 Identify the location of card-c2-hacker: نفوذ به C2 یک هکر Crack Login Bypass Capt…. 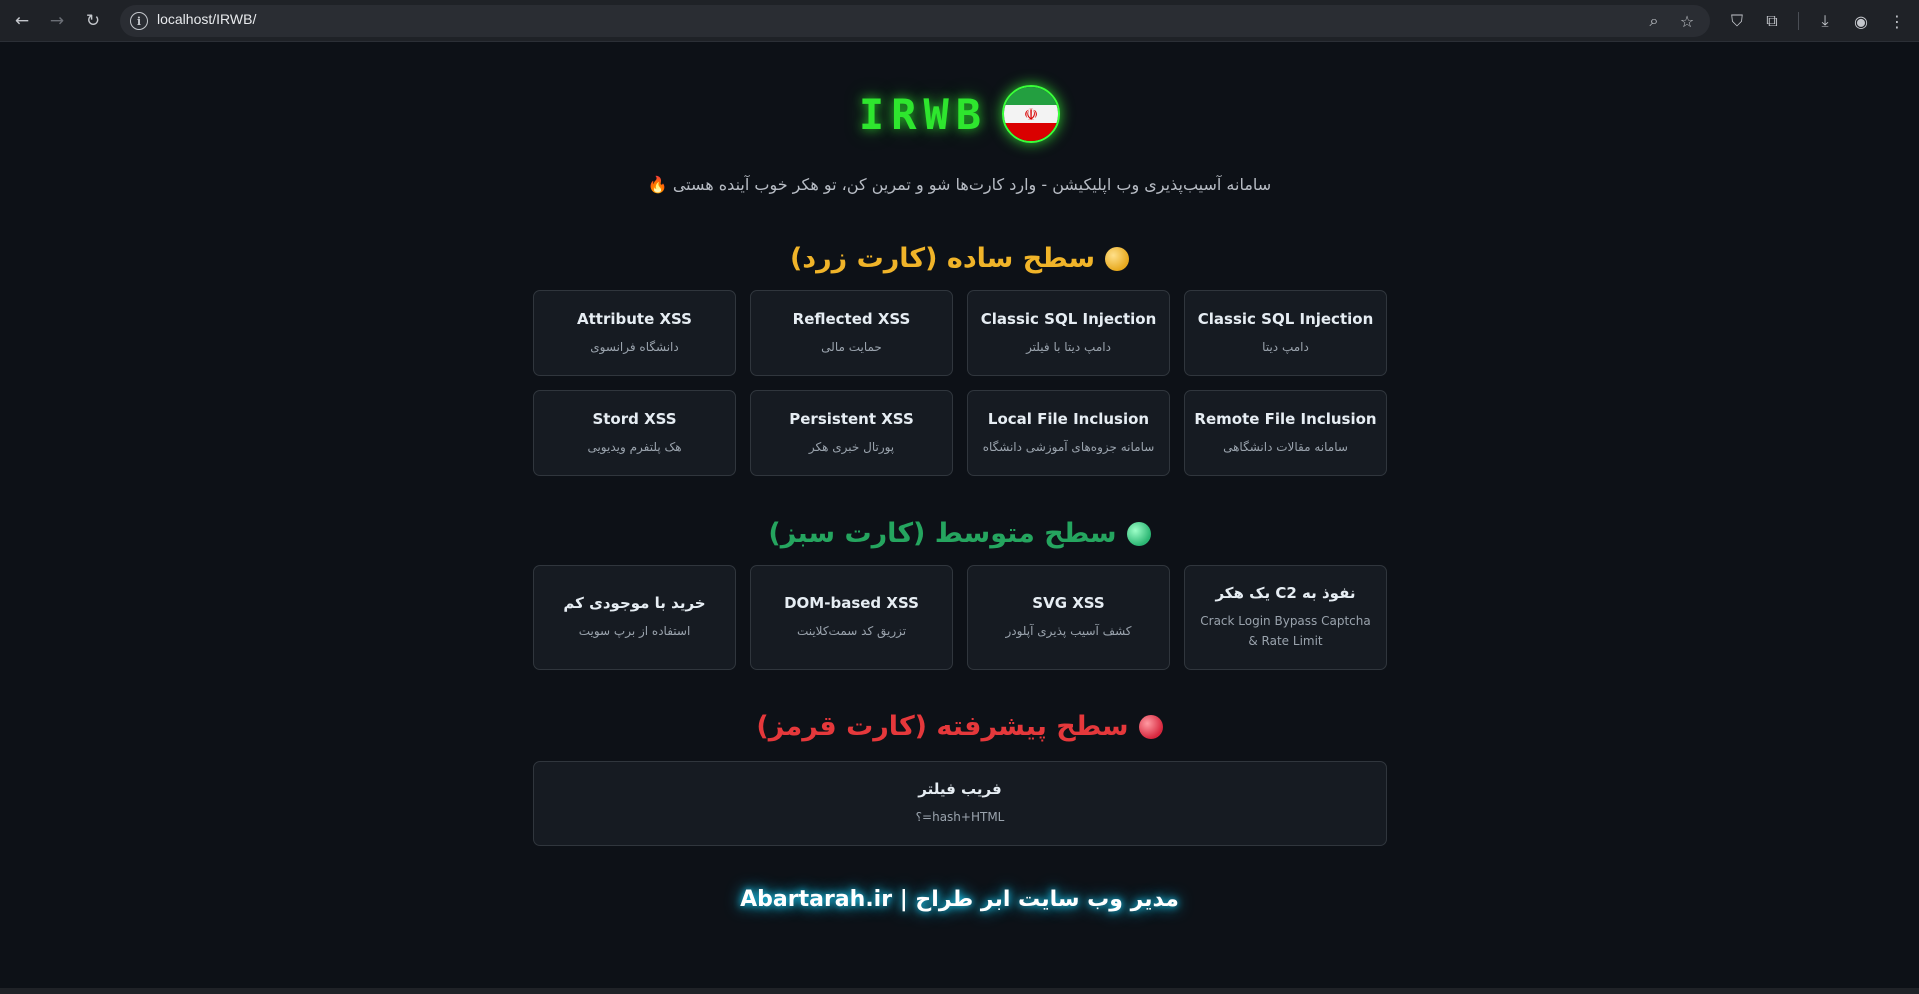
(1285, 617).